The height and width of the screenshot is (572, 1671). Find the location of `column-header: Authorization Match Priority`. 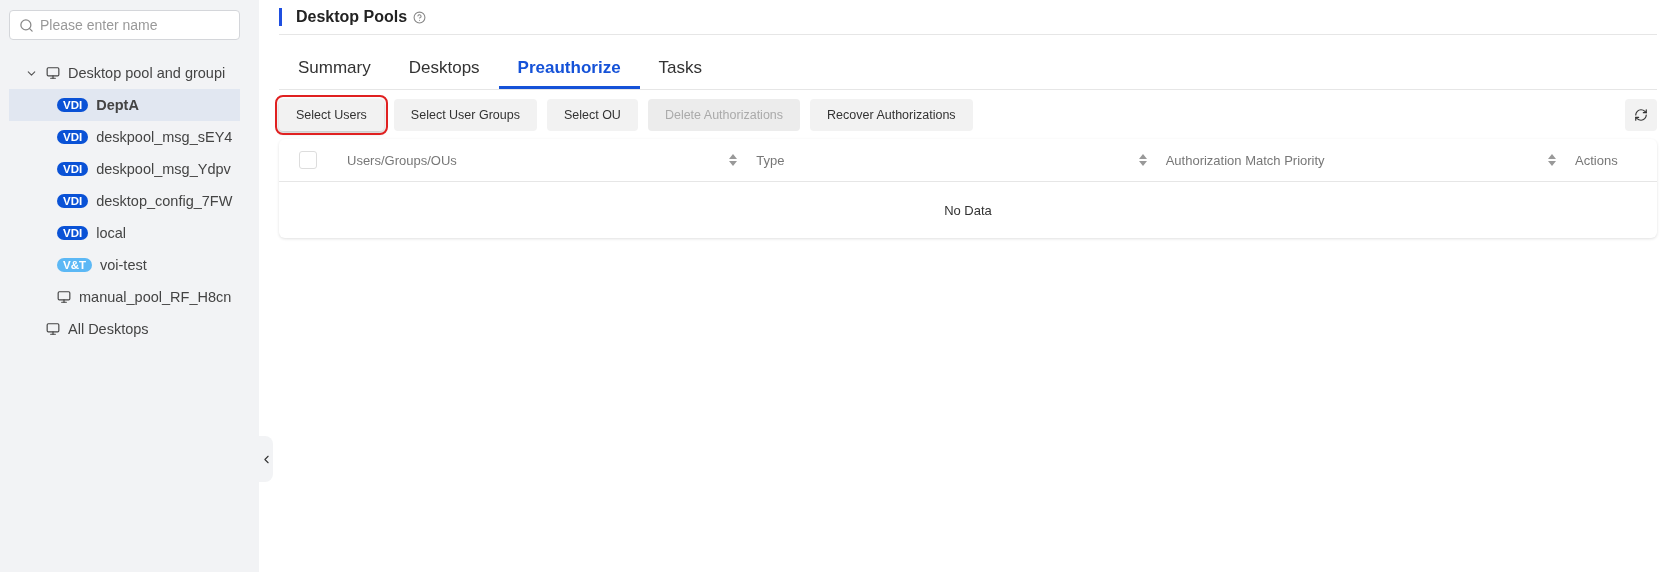

column-header: Authorization Match Priority is located at coordinates (1245, 160).